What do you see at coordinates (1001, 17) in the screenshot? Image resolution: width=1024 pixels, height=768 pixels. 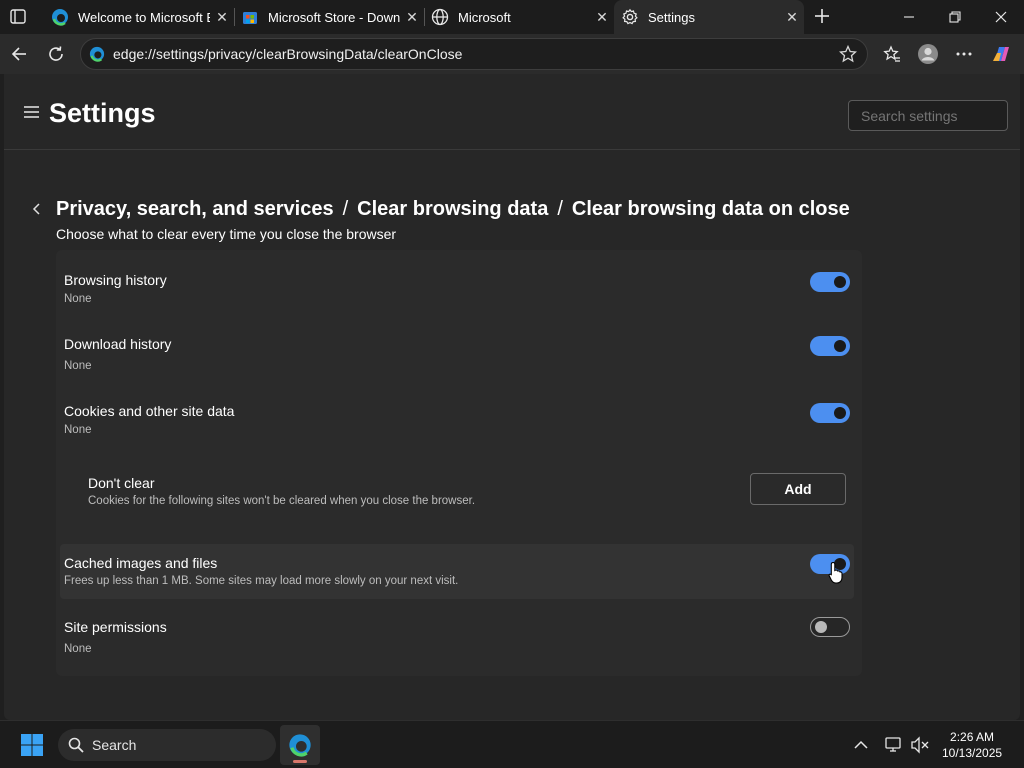 I see `close-window-icon` at bounding box center [1001, 17].